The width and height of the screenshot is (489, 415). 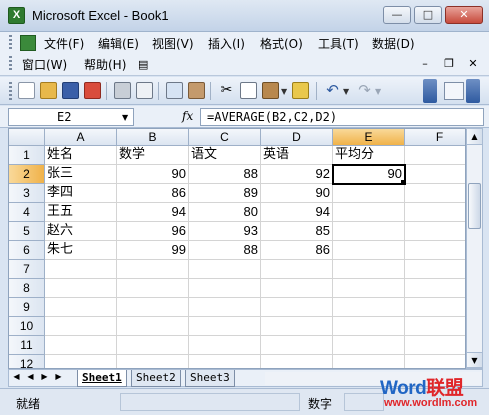 I want to click on cell-d4: 94, so click(x=297, y=212).